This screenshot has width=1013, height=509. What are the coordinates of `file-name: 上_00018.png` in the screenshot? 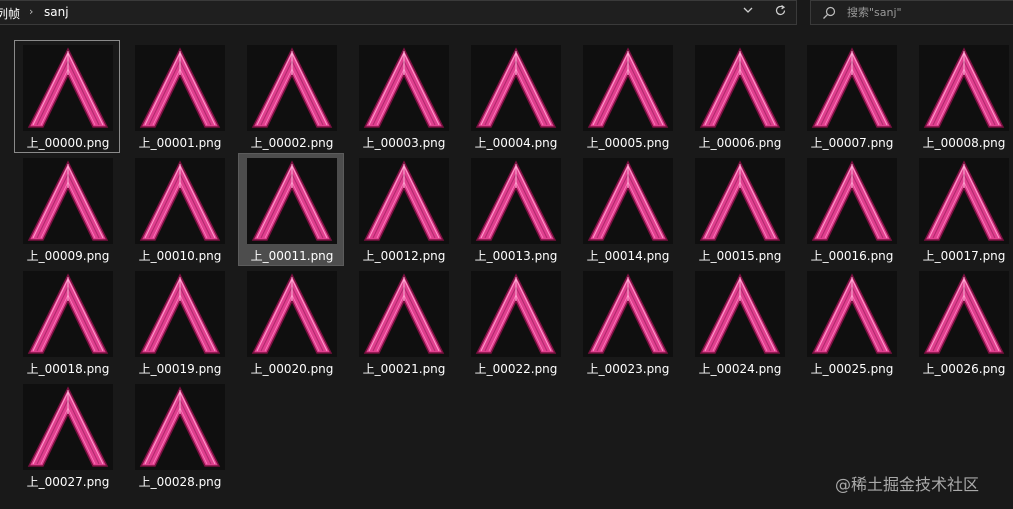 It's located at (68, 369).